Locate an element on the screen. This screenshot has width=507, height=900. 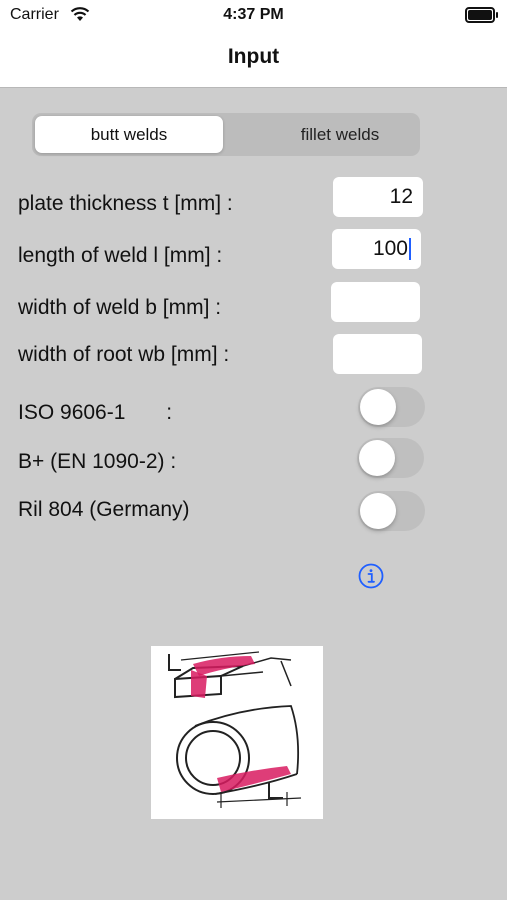
status-time: 4:37 PM is located at coordinates (253, 14).